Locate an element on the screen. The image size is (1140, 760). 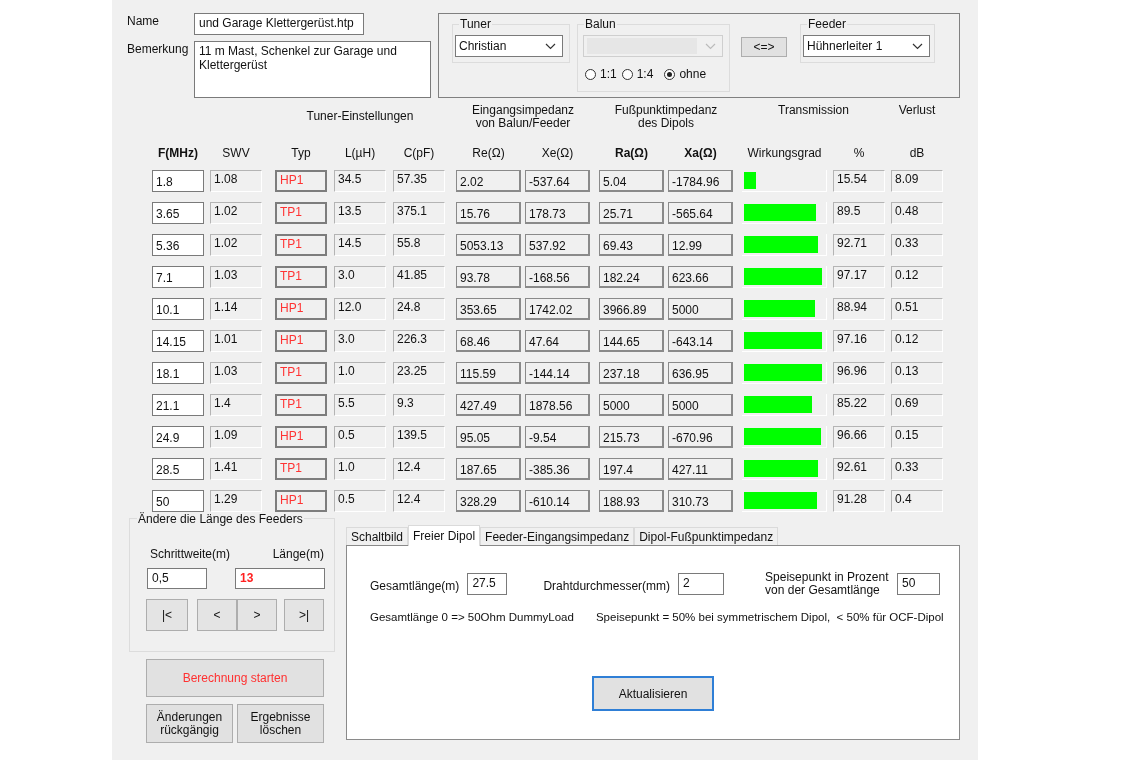
percent-cell: 91.28 is located at coordinates (859, 501).